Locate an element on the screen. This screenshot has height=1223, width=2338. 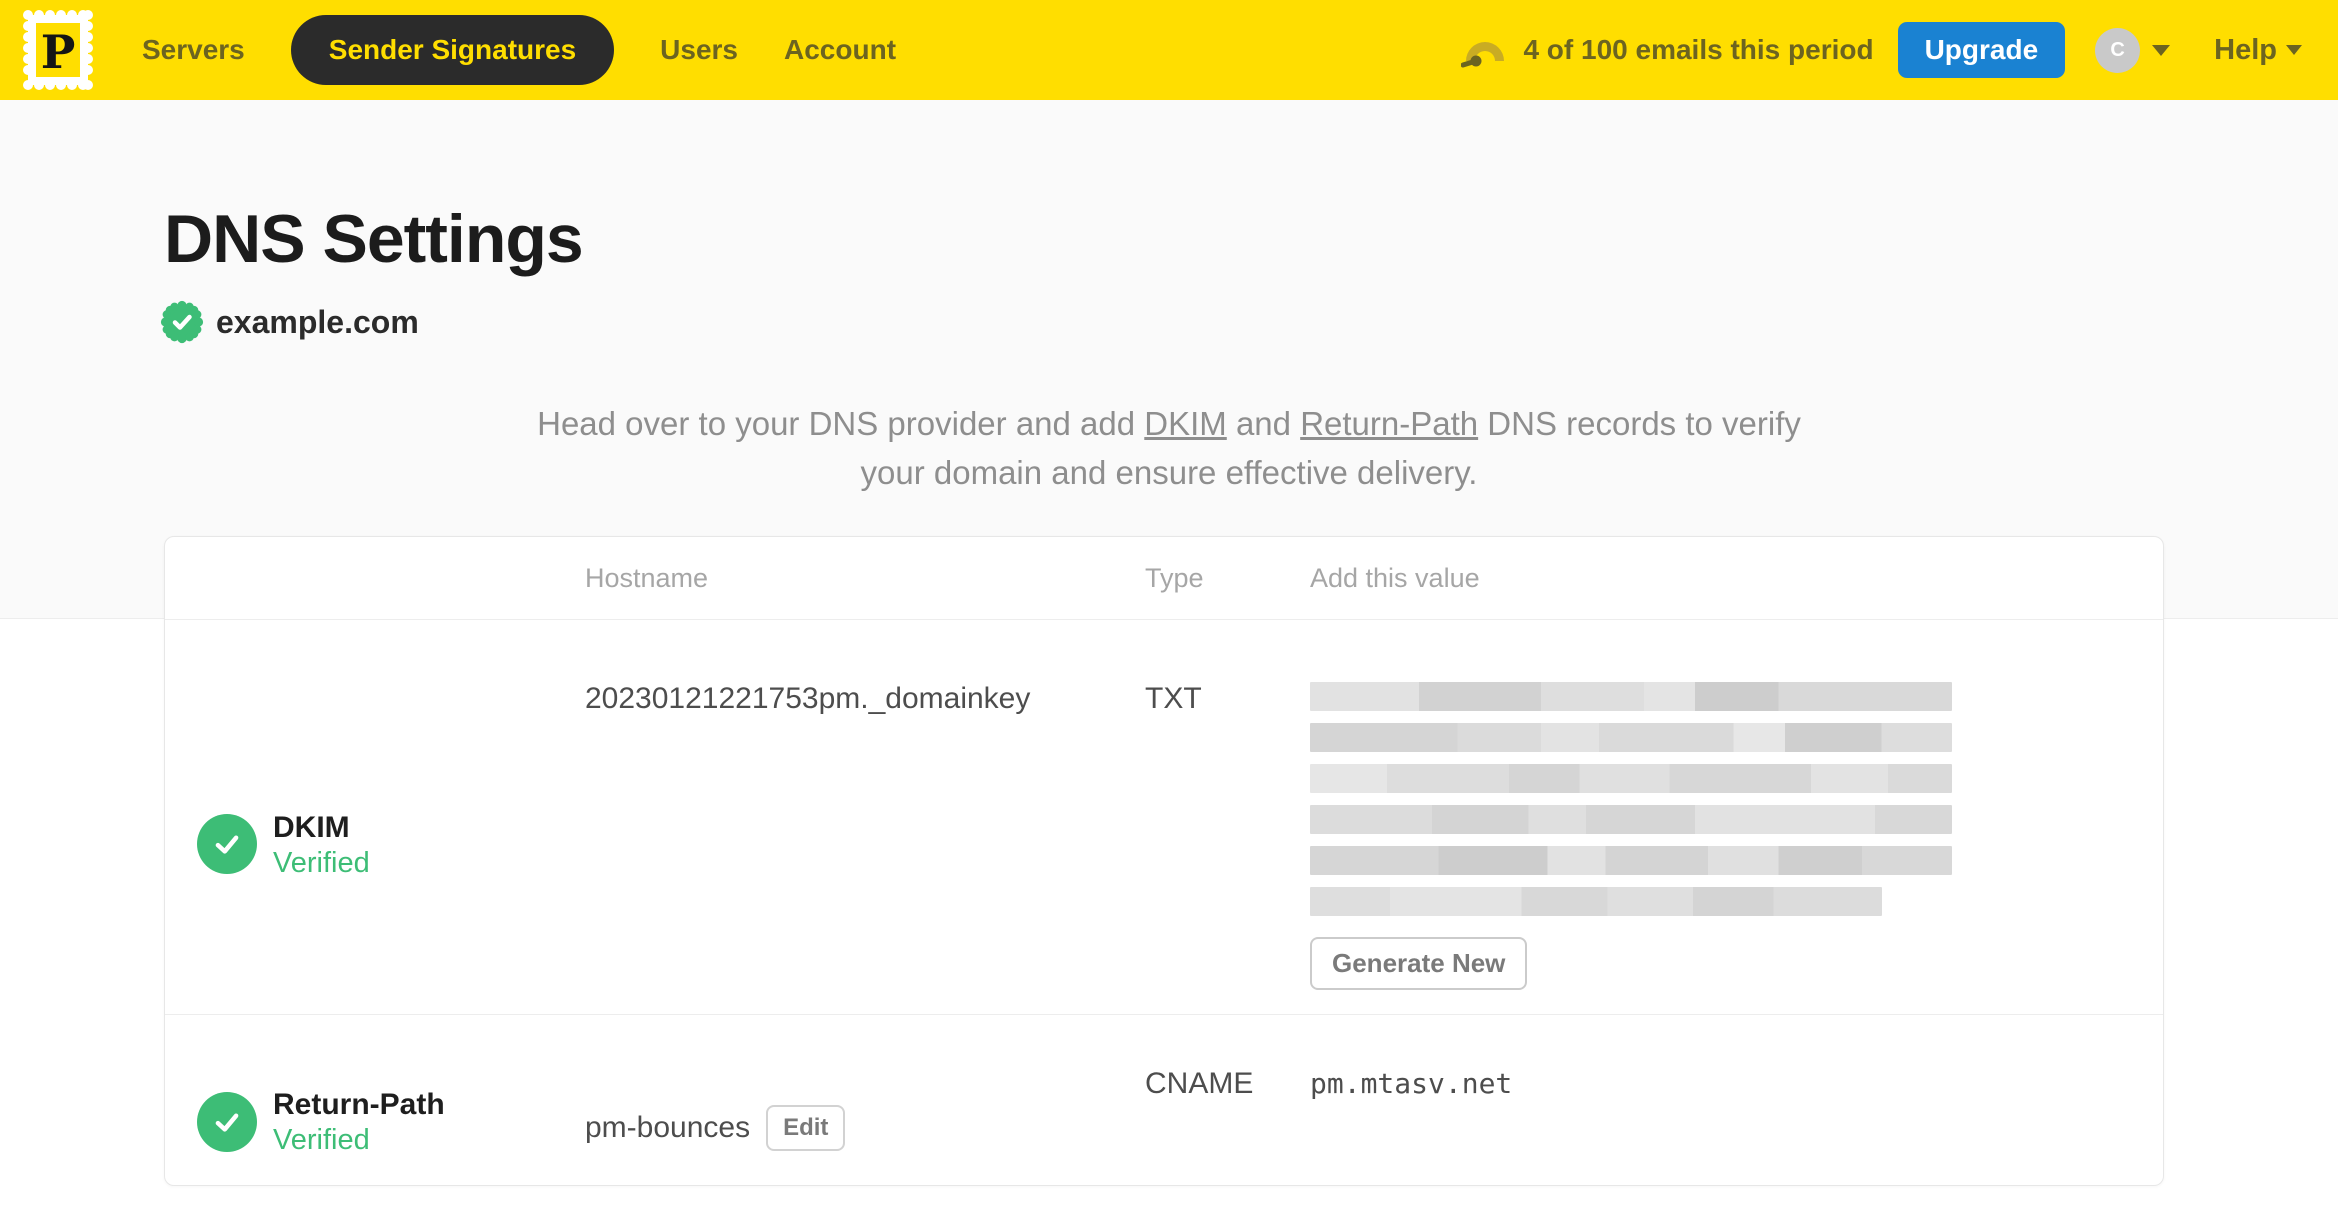
return-path-type: CNAME is located at coordinates (1199, 1083).